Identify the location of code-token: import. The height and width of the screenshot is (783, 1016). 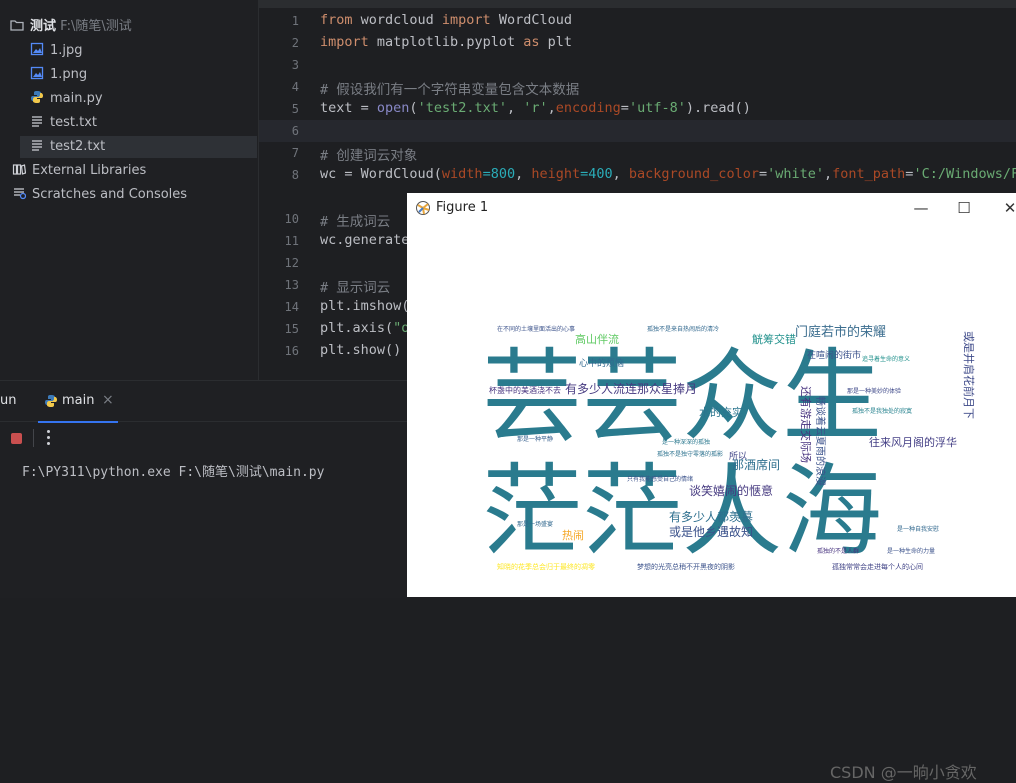
(466, 20).